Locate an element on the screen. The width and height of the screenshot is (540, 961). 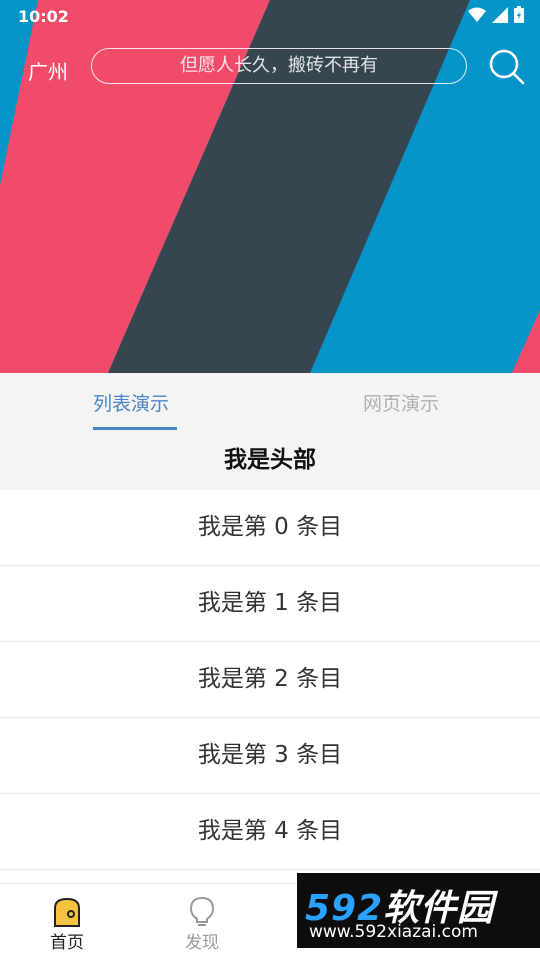
list-item: 我是第 4 条目 is located at coordinates (270, 832).